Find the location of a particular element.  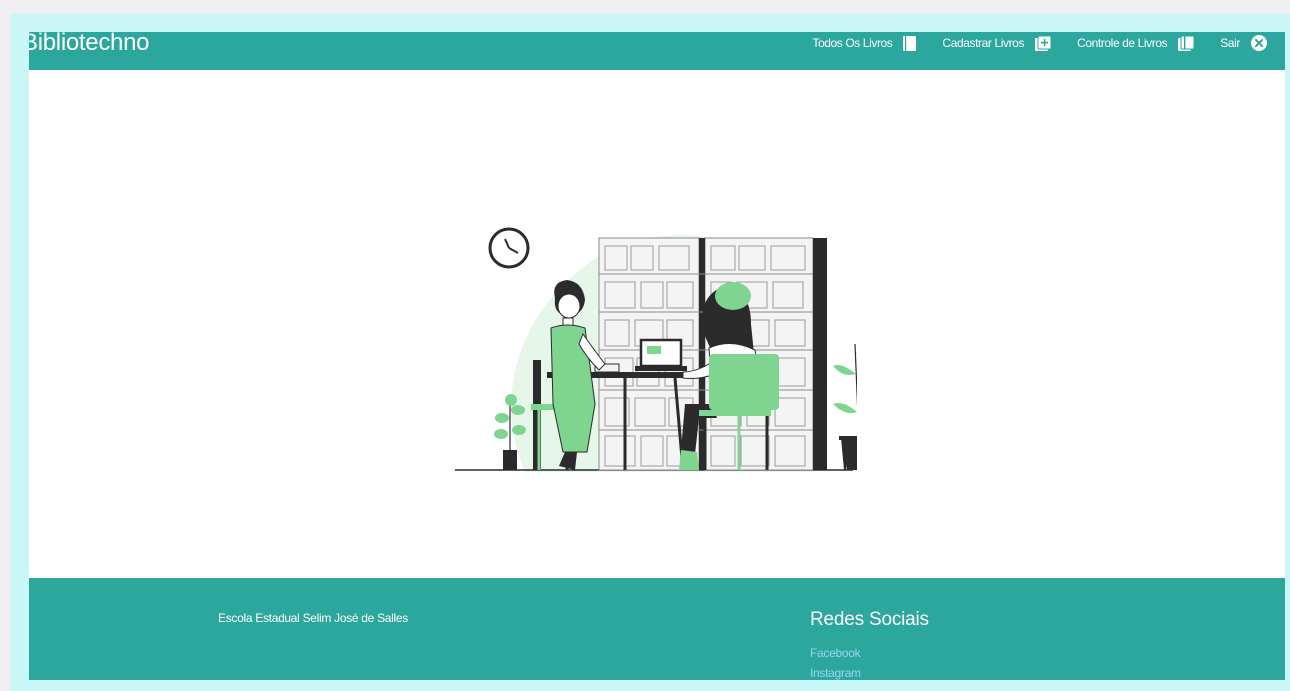

school-name: Escola Estadual Selim José de Salles is located at coordinates (313, 618).